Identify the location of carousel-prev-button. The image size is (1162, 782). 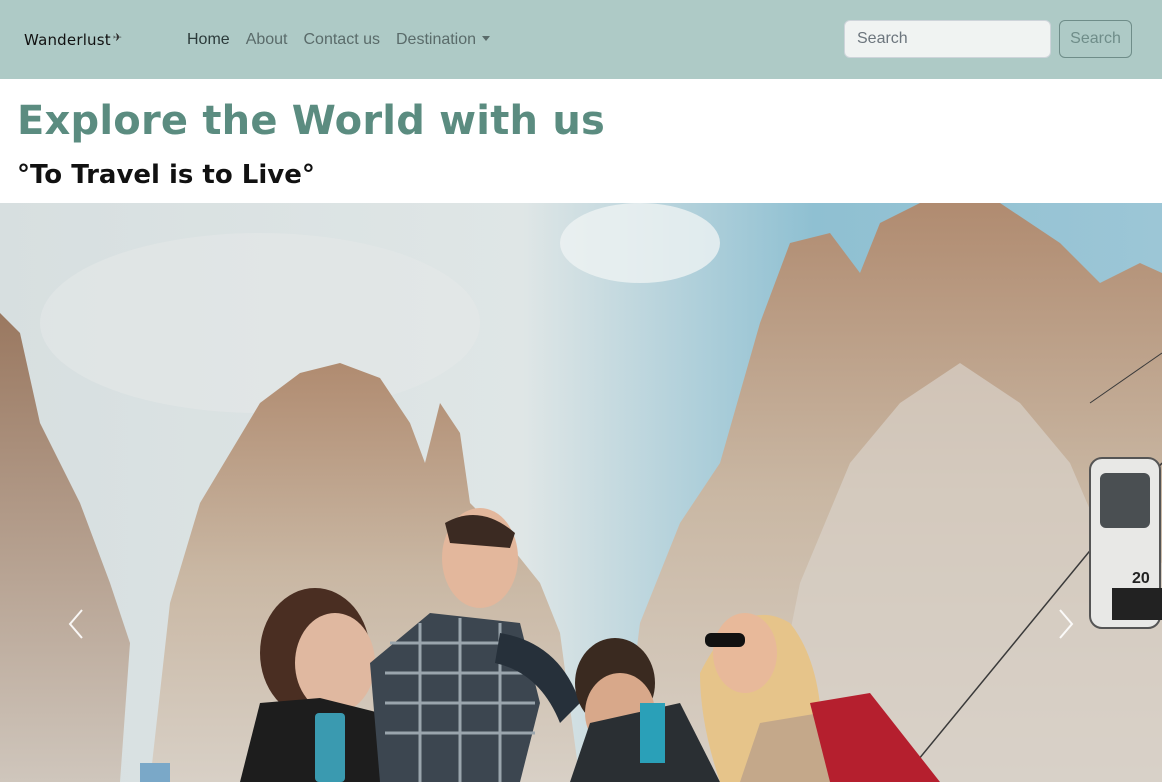
(86, 628).